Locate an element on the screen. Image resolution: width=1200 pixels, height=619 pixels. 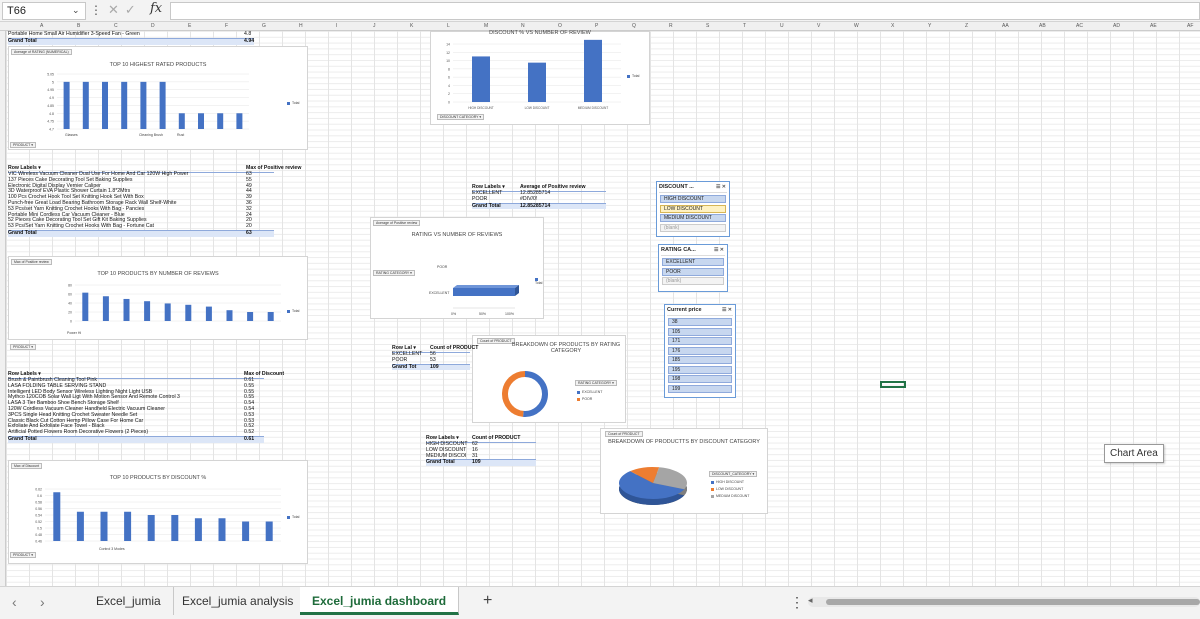
function-icon: fx is located at coordinates (156, 8).